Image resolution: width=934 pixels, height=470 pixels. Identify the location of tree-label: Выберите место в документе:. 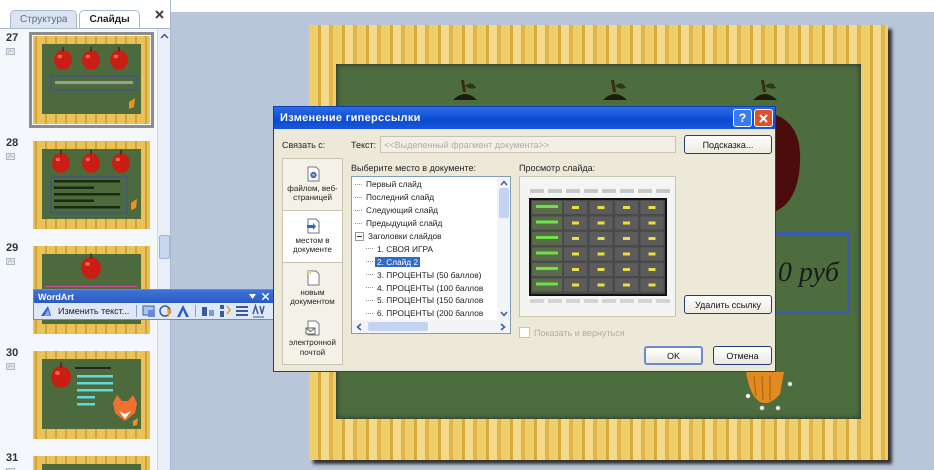
(414, 168).